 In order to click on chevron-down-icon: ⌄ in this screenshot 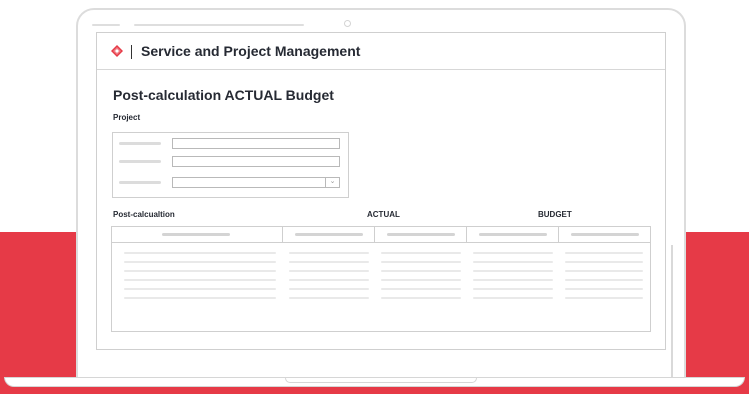, I will do `click(332, 182)`.